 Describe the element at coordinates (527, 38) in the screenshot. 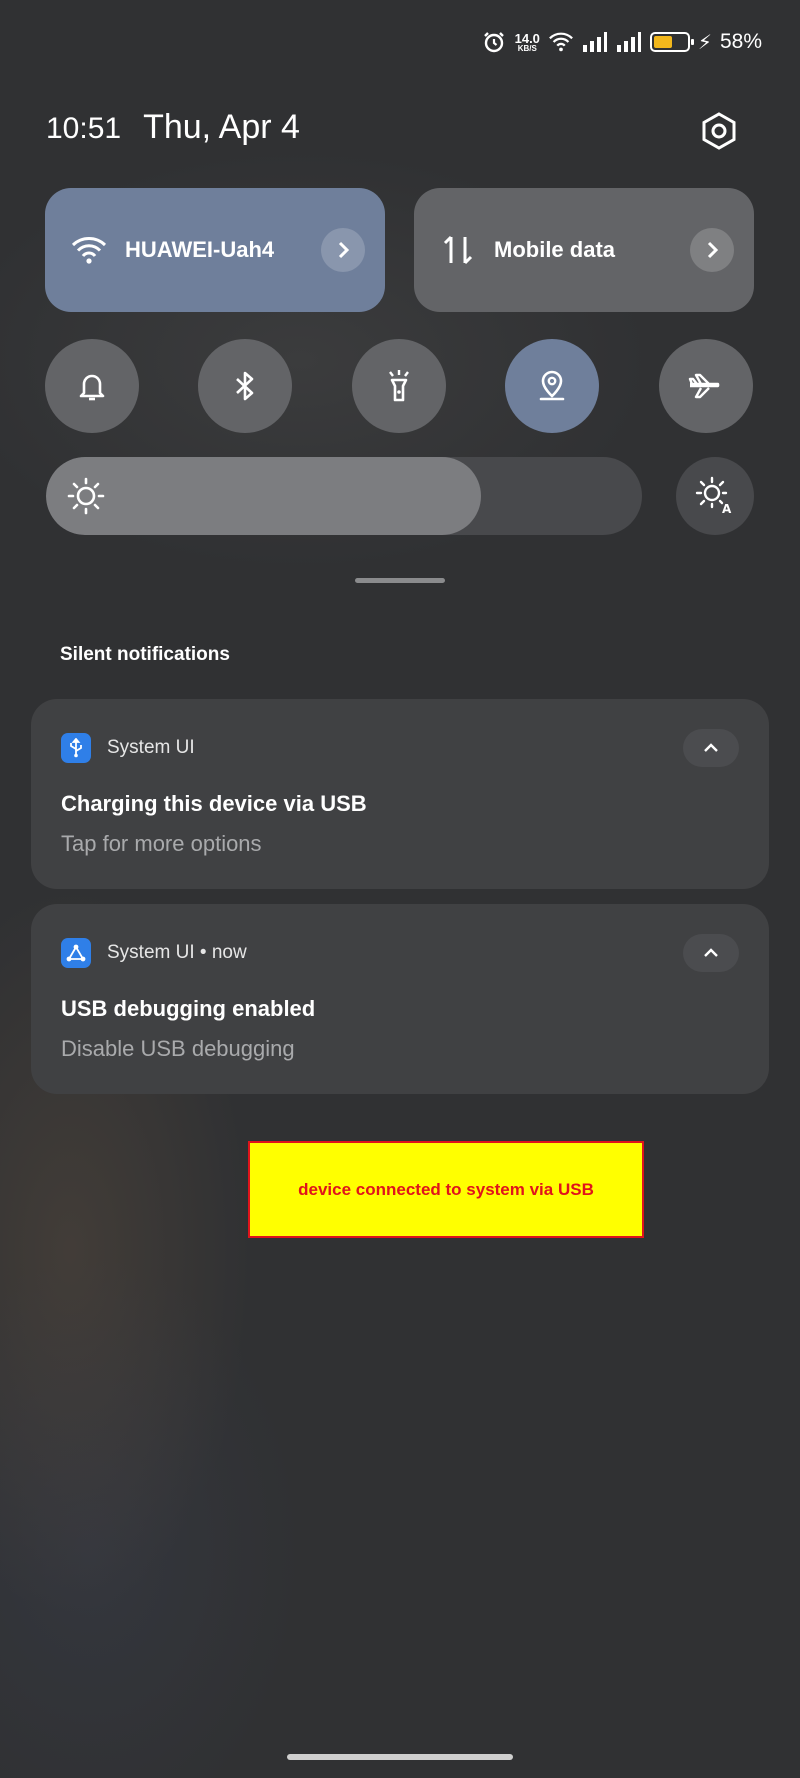

I see `network-speed-value: 14.0` at that location.